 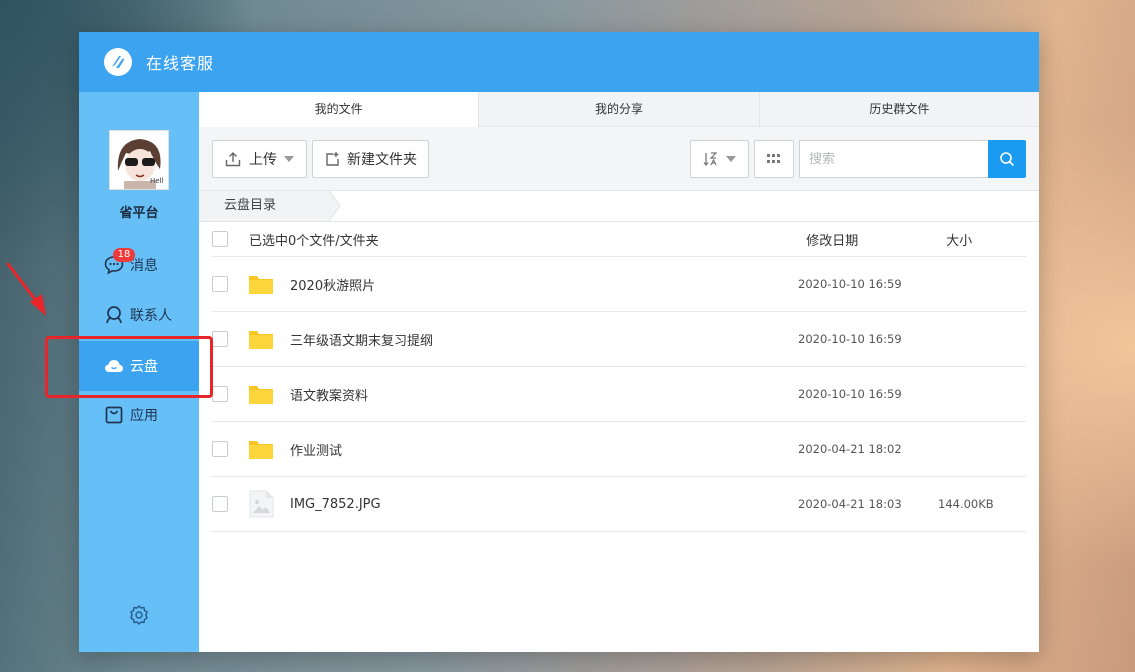 I want to click on search-icon, so click(x=1007, y=159).